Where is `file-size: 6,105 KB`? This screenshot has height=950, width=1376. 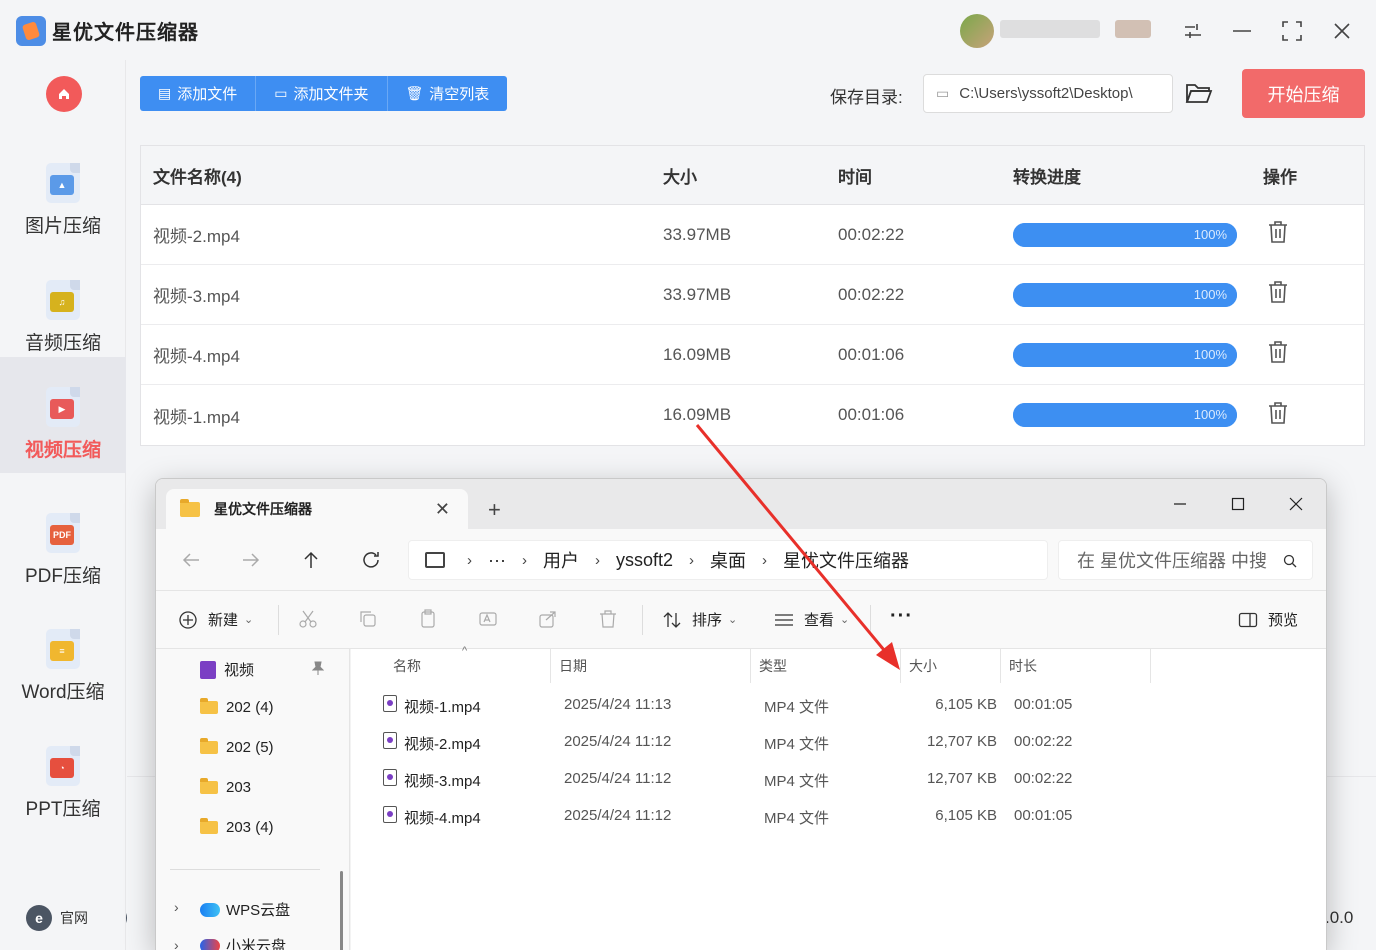 file-size: 6,105 KB is located at coordinates (966, 815).